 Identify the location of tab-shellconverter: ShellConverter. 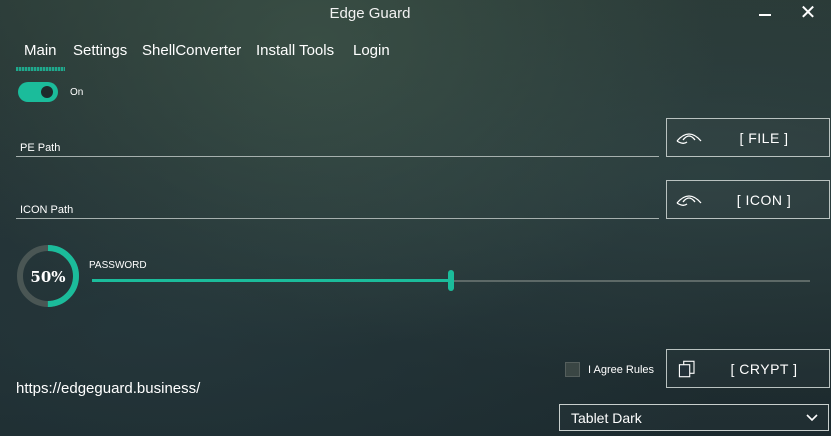
(191, 50).